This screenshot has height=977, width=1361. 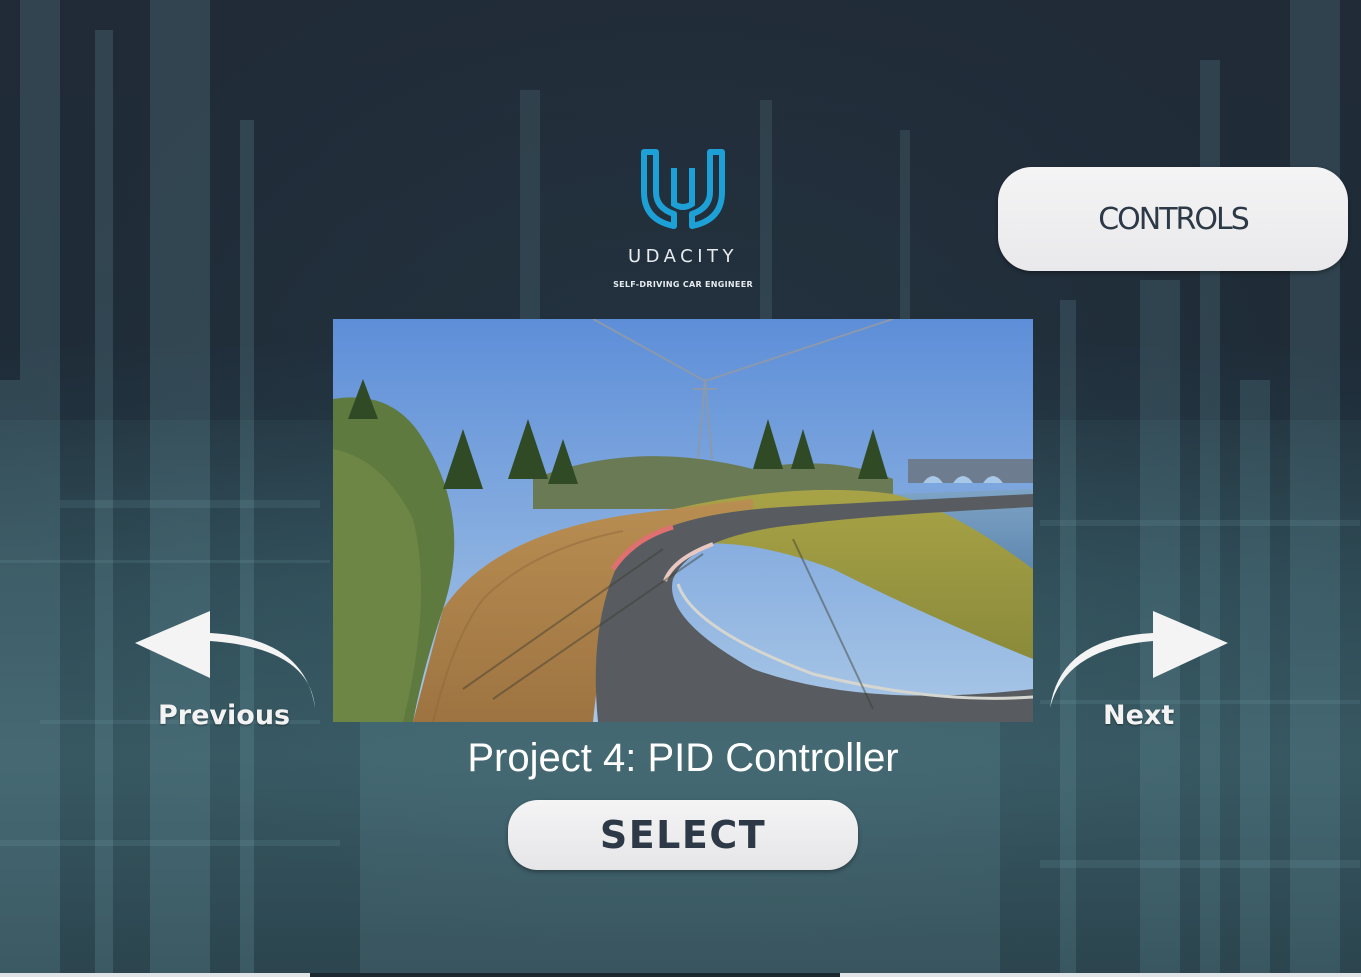 What do you see at coordinates (1139, 715) in the screenshot?
I see `next-label: Next` at bounding box center [1139, 715].